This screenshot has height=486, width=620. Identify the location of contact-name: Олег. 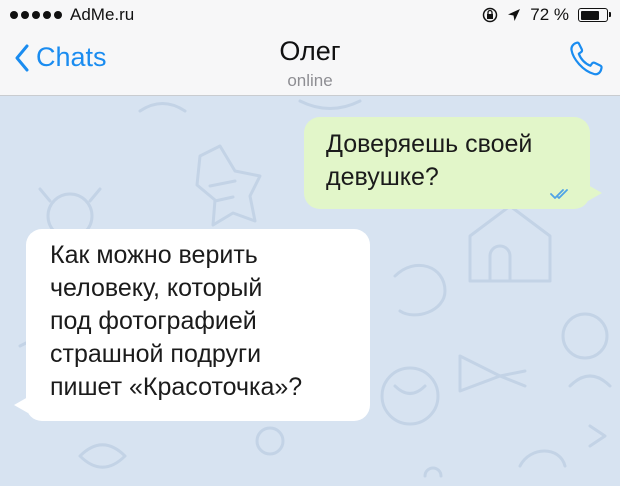
(310, 51).